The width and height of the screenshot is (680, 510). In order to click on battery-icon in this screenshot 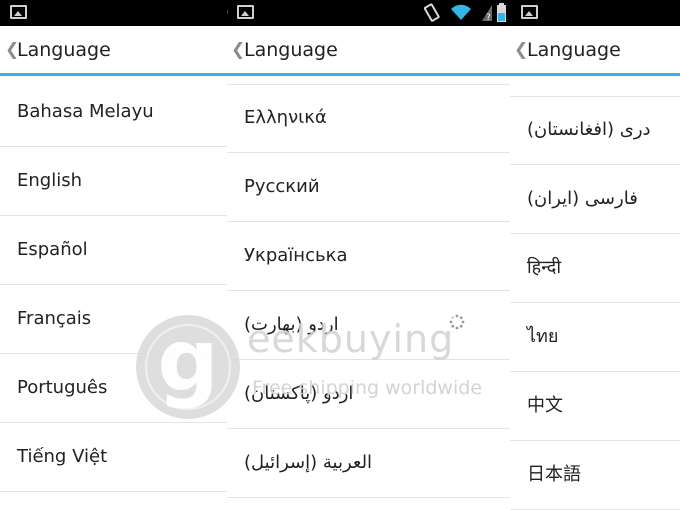, I will do `click(501, 12)`.